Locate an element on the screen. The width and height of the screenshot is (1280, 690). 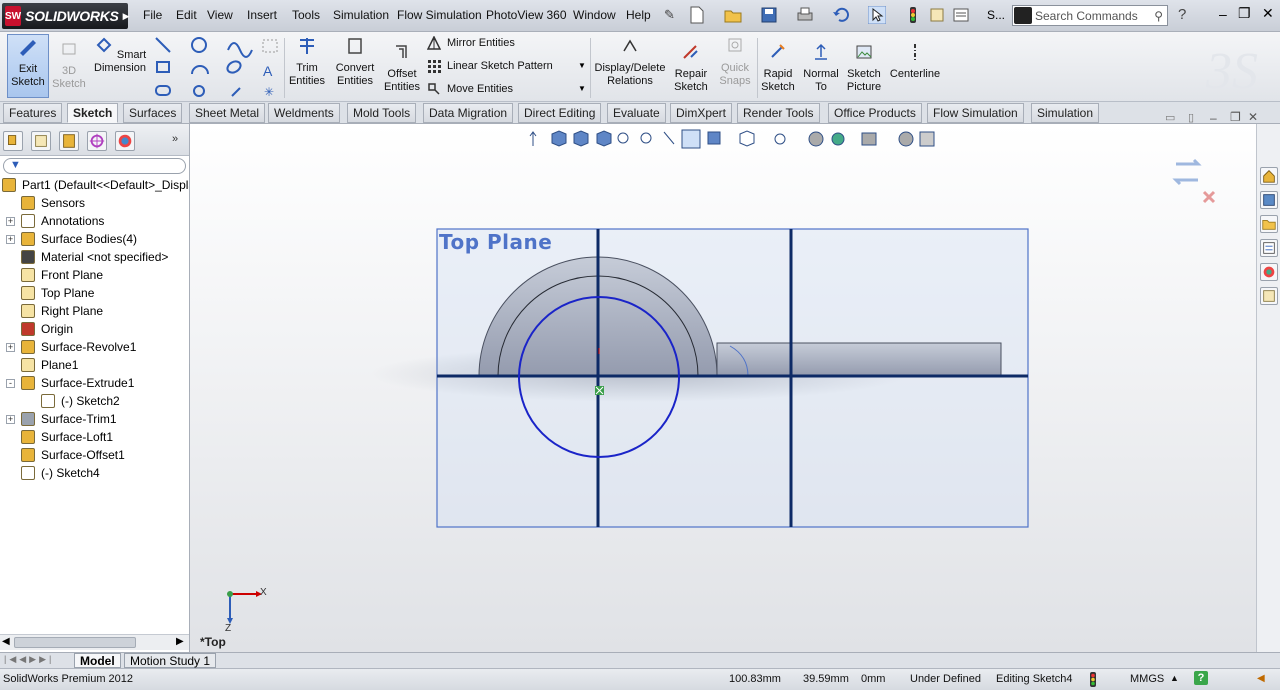
tab-direct-editing: Direct Editing is located at coordinates (560, 113).